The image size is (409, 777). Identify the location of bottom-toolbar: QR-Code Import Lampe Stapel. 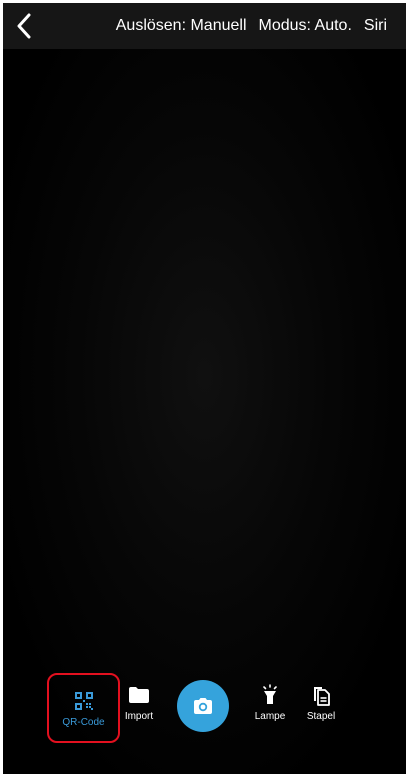
(204, 709).